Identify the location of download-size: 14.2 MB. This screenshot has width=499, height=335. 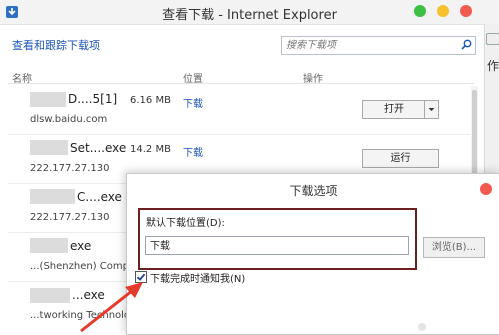
(150, 149).